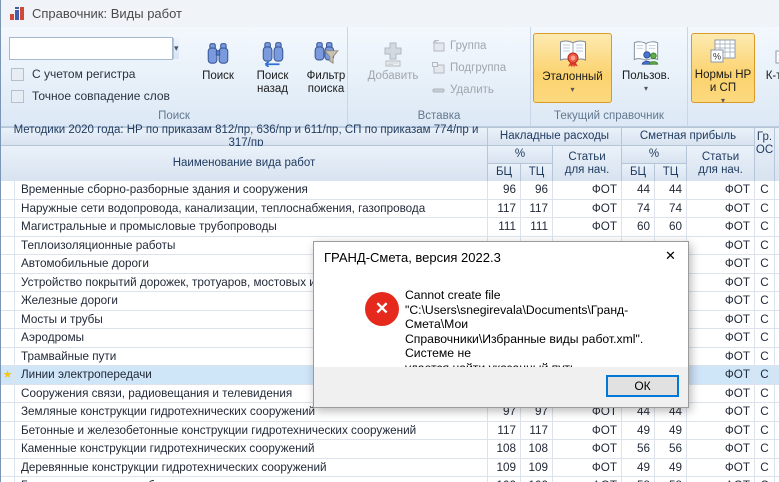  Describe the element at coordinates (504, 479) in the screenshot. I see `cell-nr-bc: 102` at that location.